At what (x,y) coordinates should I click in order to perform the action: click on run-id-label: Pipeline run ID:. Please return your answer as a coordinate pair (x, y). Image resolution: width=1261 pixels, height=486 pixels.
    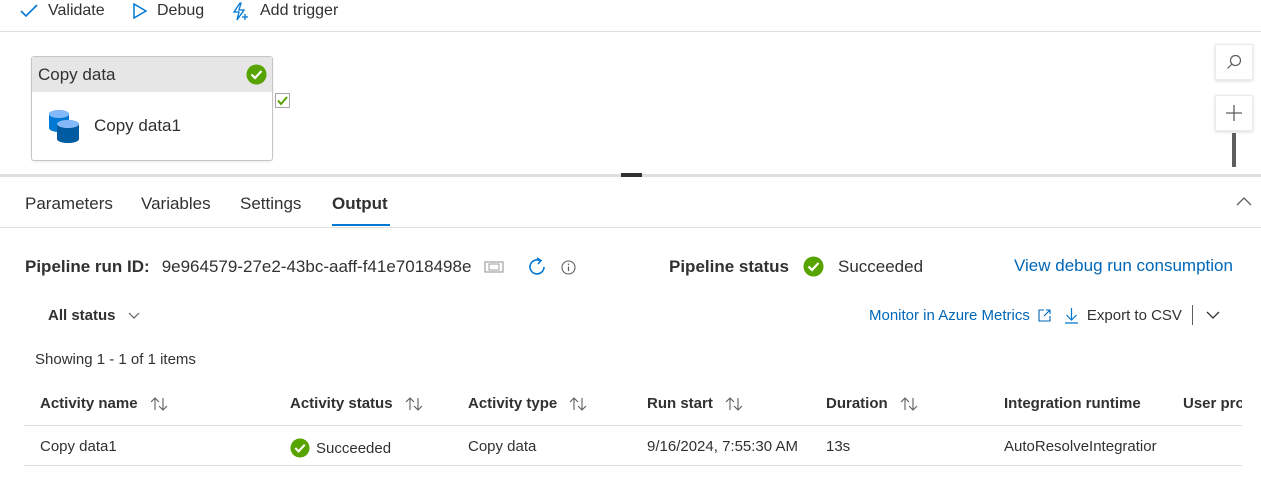
    Looking at the image, I should click on (87, 266).